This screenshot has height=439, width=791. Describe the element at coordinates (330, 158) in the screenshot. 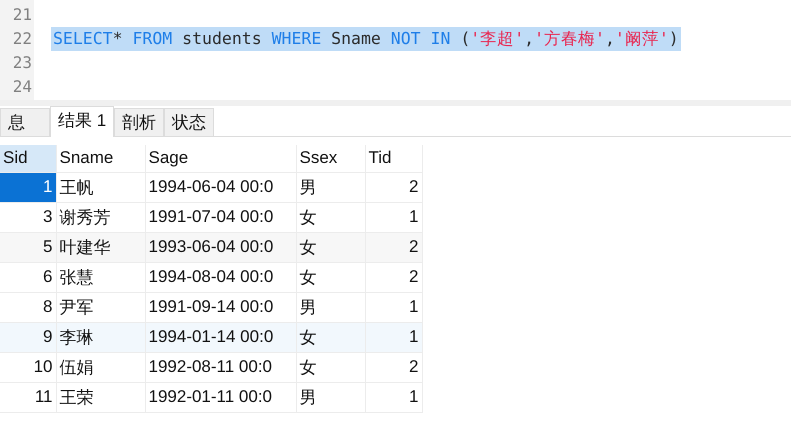

I see `column-header: Ssex` at that location.